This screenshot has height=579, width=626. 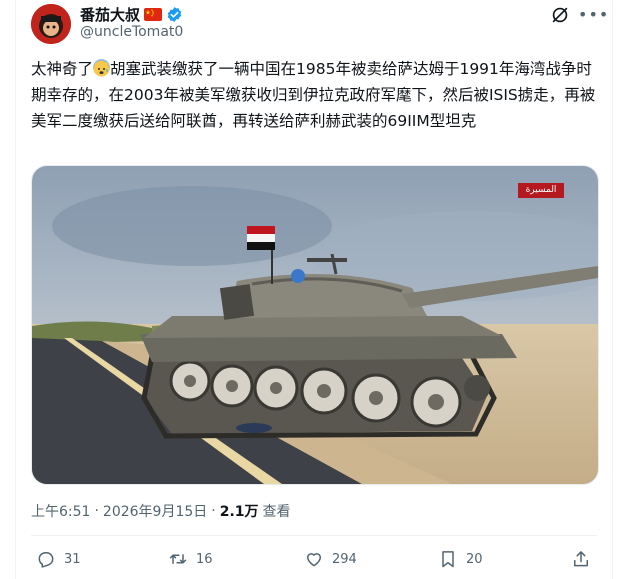 What do you see at coordinates (72, 559) in the screenshot?
I see `reply-count: 31` at bounding box center [72, 559].